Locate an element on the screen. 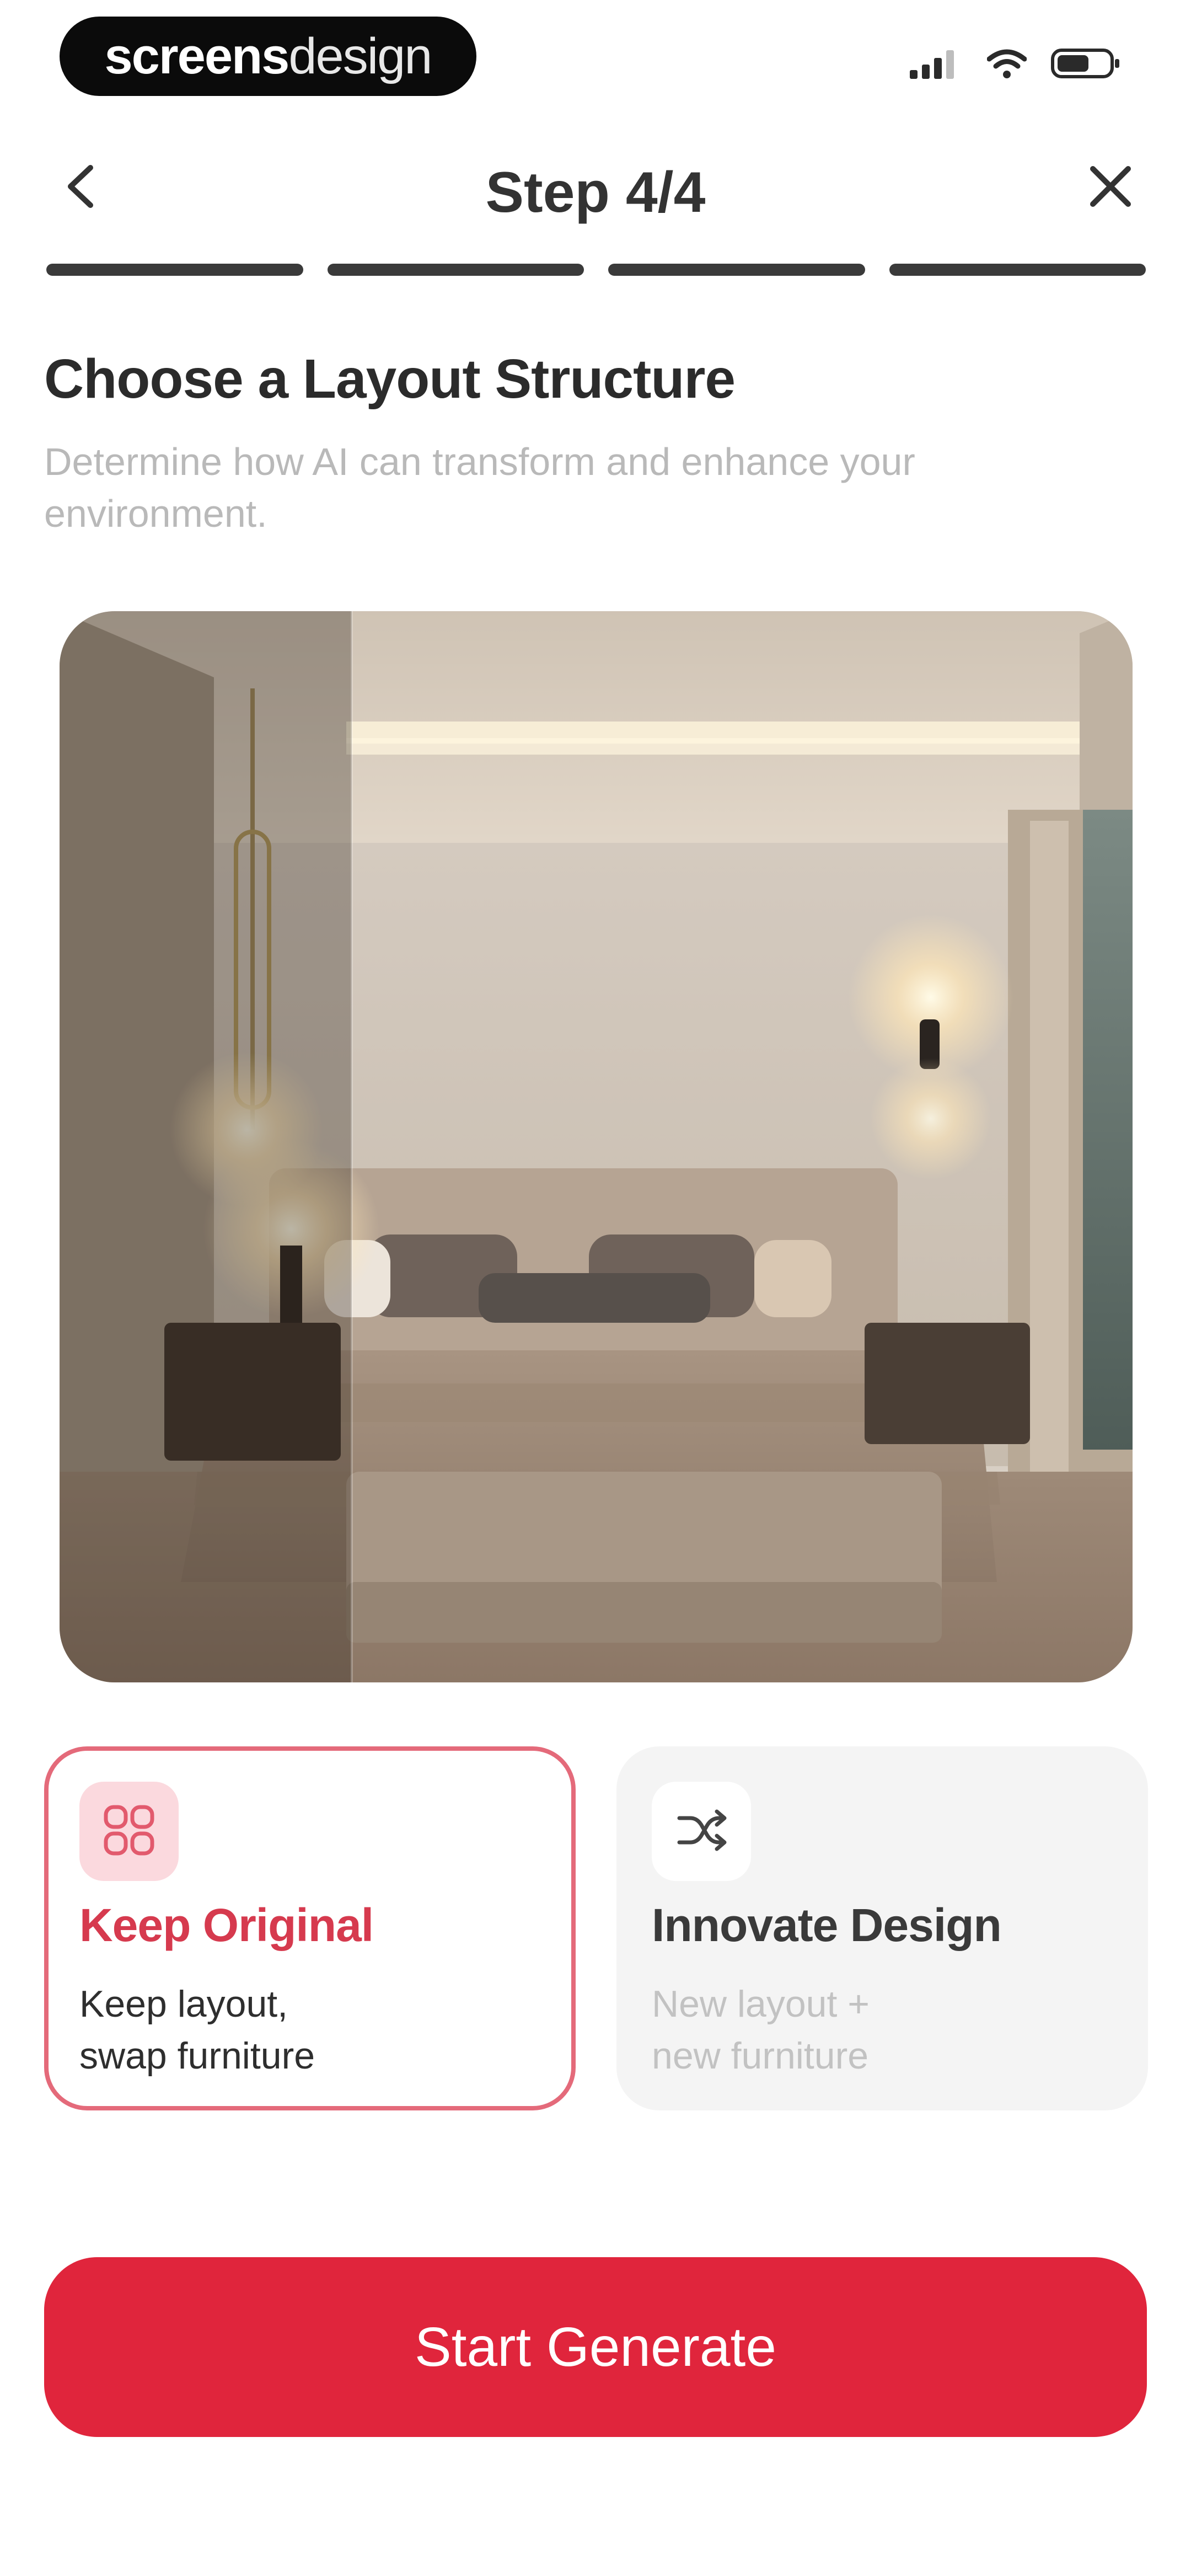  step-progress is located at coordinates (596, 270).